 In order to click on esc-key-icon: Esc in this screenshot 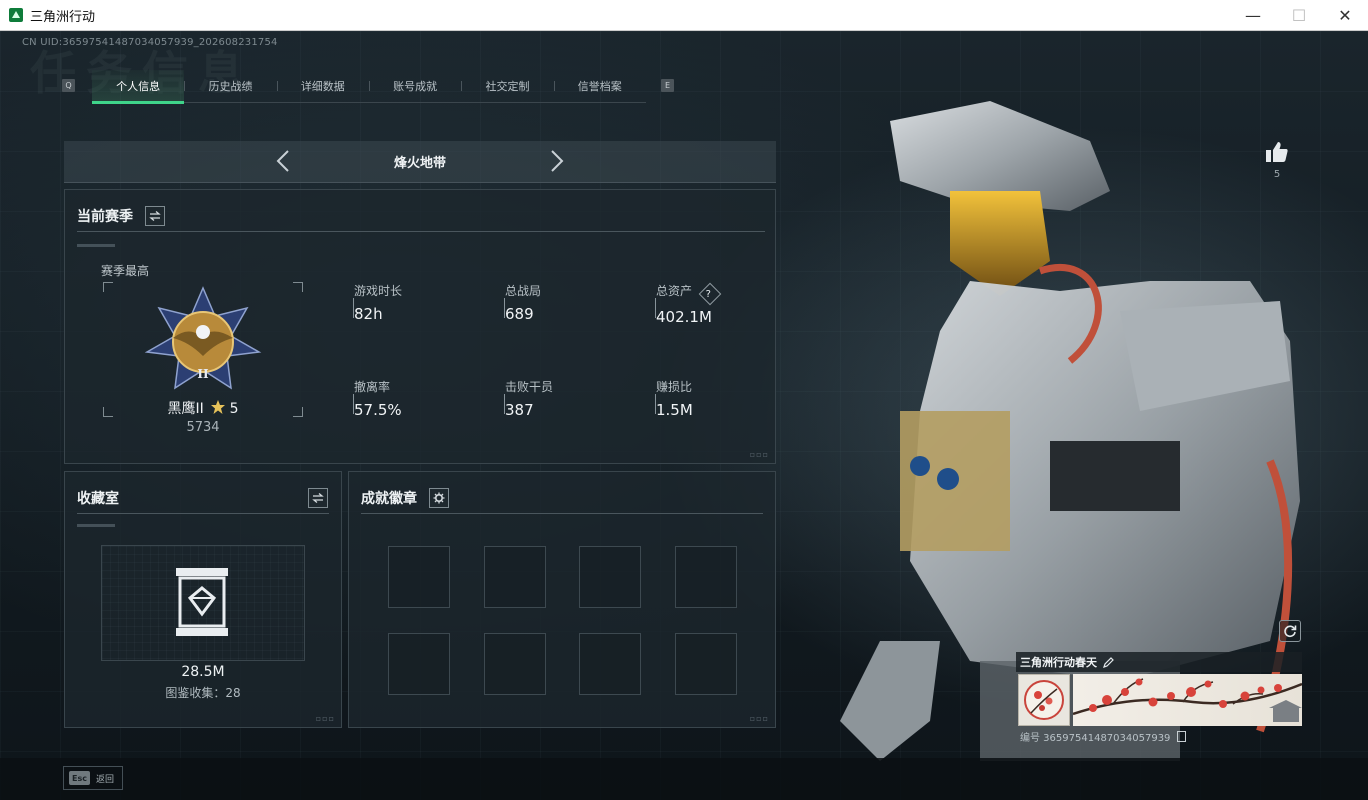, I will do `click(79, 778)`.